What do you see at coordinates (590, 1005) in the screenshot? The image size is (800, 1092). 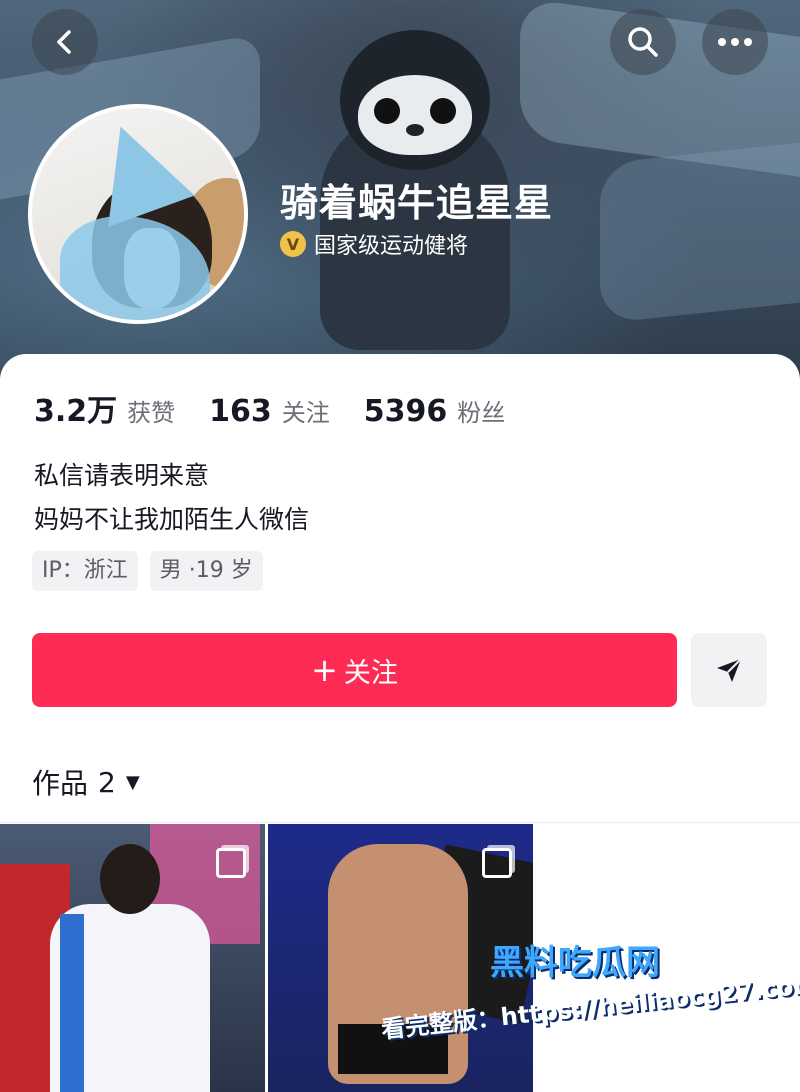 I see `watermark: 黑料吃瓜网 看完整版：https://heiliaocg27.com` at bounding box center [590, 1005].